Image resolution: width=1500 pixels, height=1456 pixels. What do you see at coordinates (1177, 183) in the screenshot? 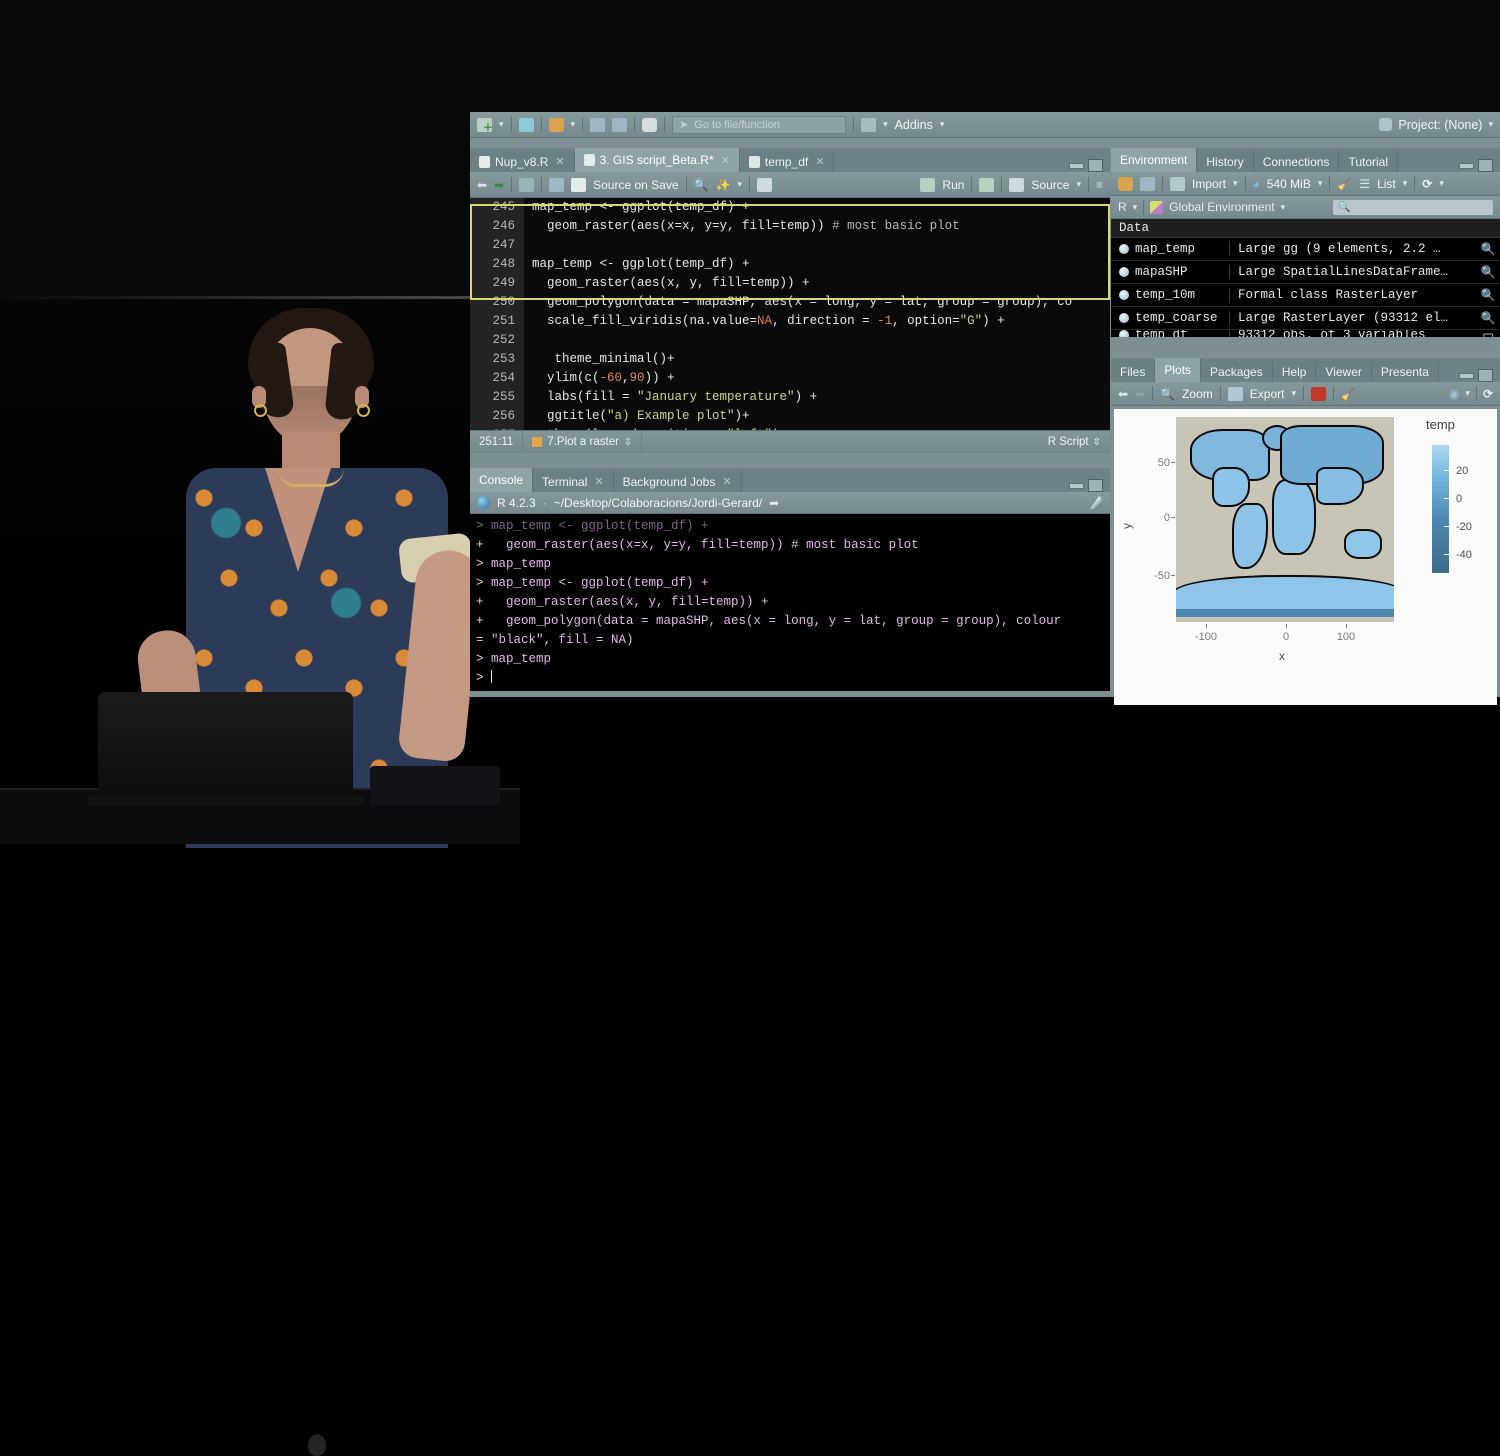
I see `import-dataset-icon` at bounding box center [1177, 183].